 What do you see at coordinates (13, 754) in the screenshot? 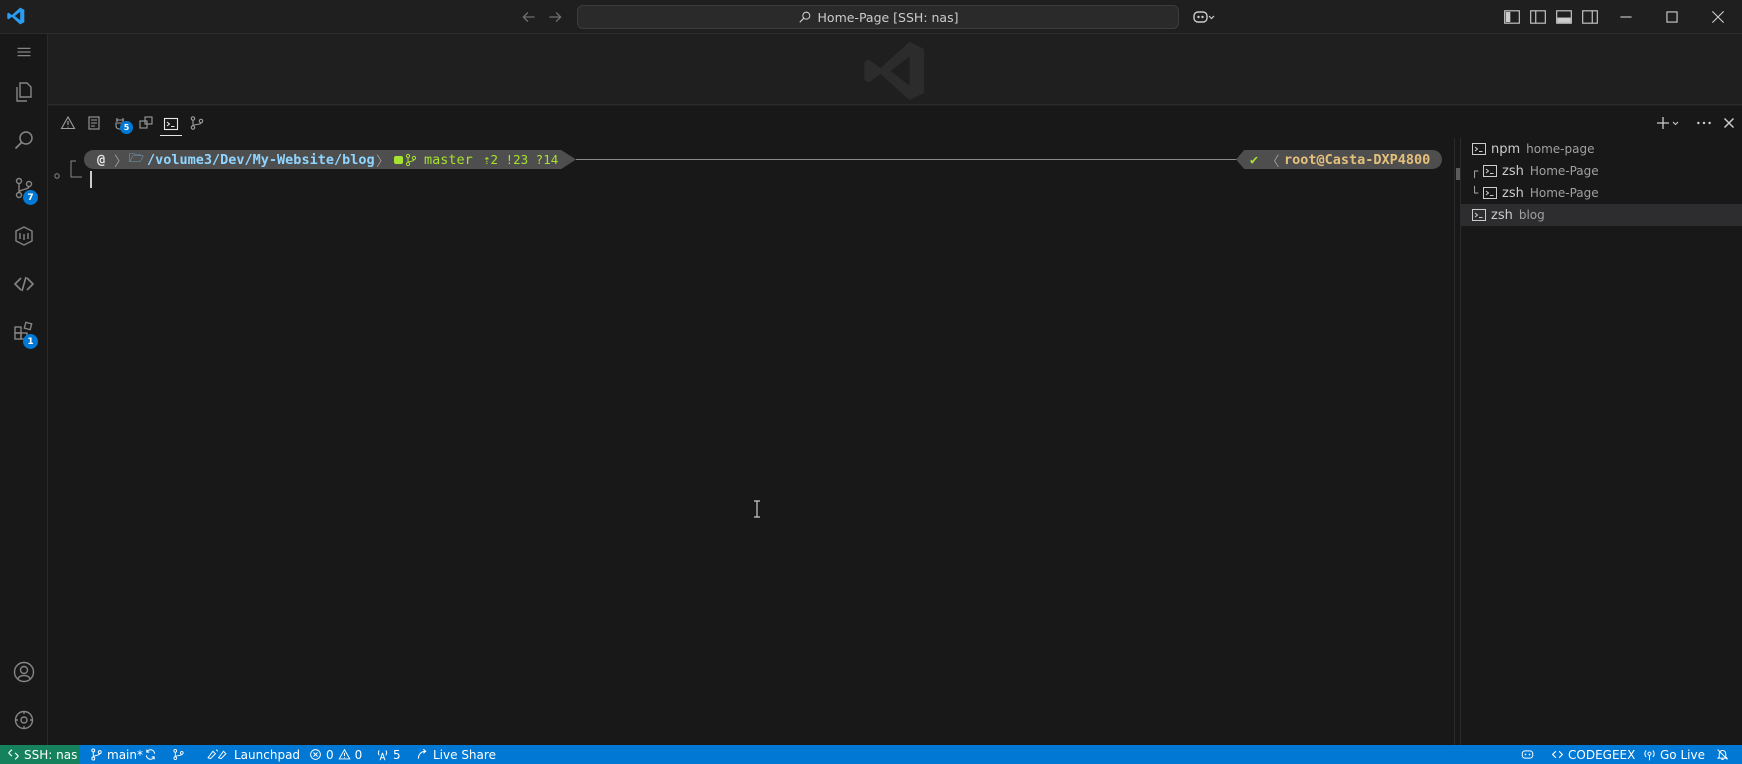
I see `remote-icon` at bounding box center [13, 754].